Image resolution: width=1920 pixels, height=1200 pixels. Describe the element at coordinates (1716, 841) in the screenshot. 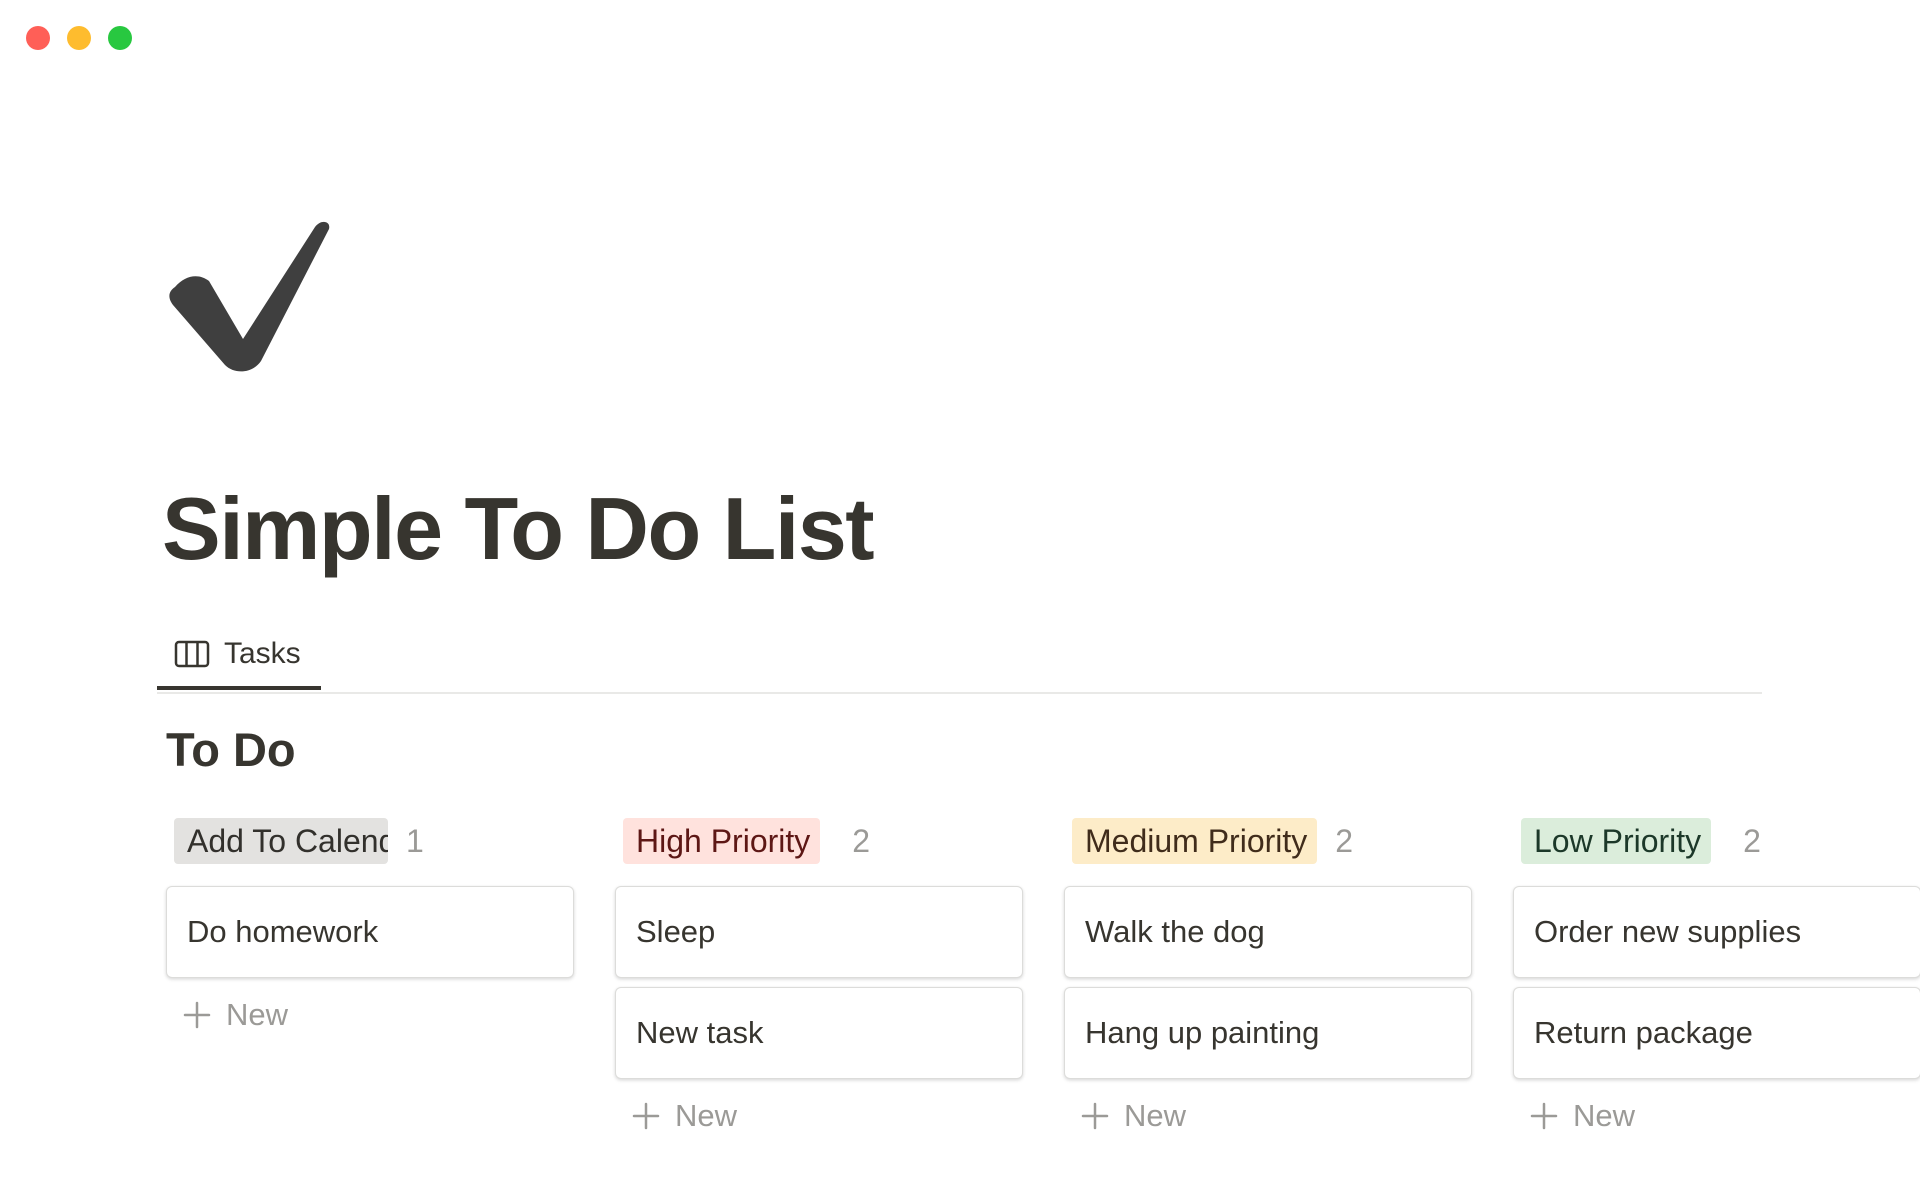

I see `column-header: Low Priority 2` at that location.